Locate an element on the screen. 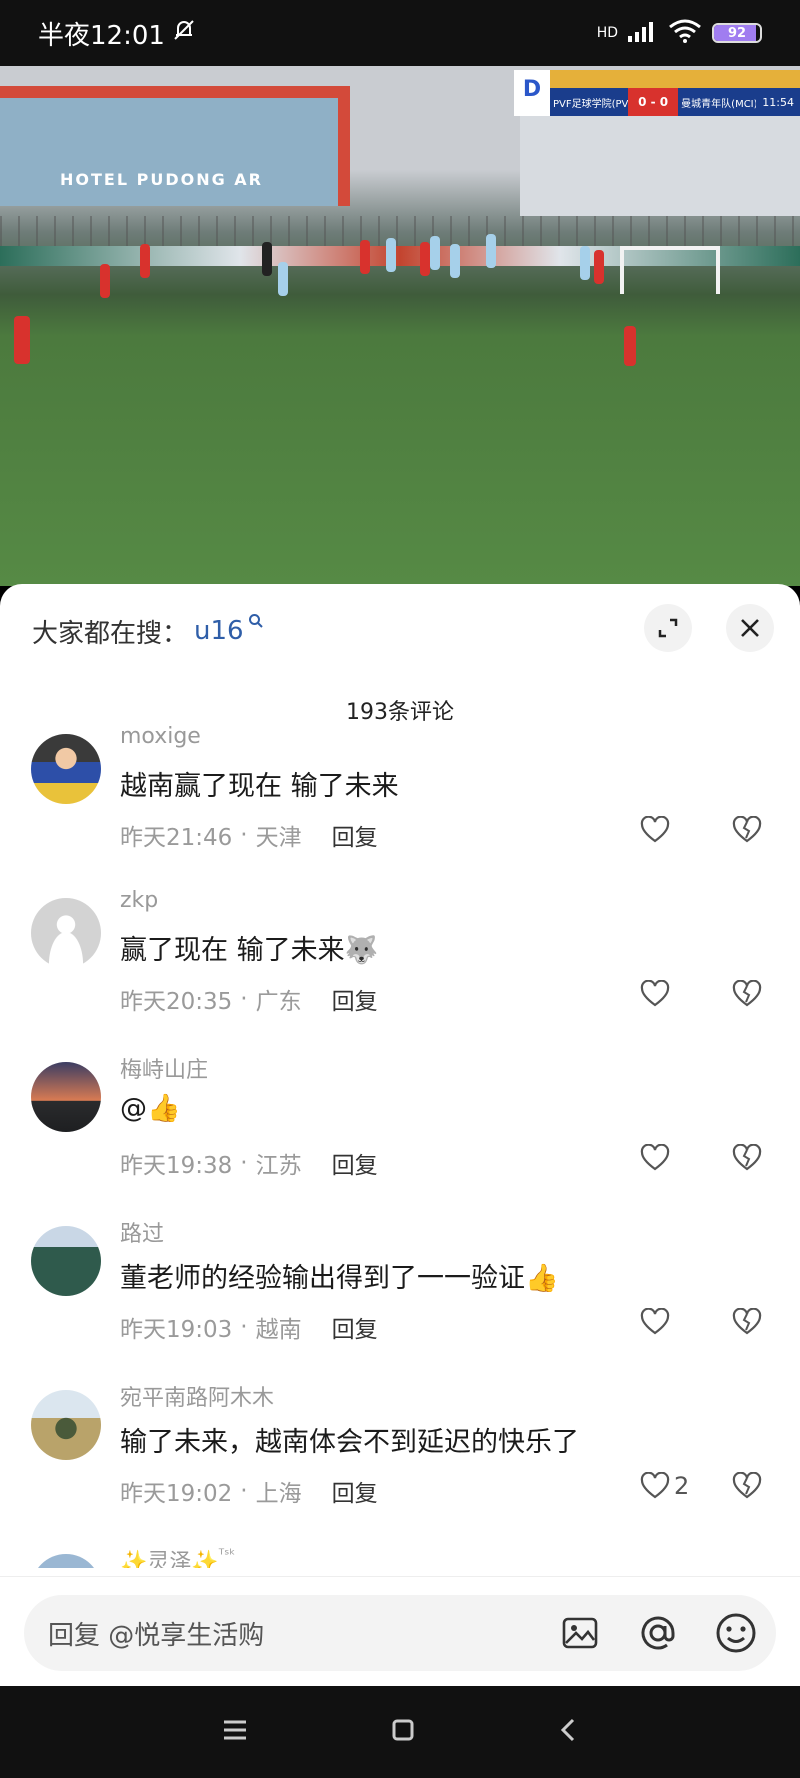  search-term: u16 is located at coordinates (219, 631).